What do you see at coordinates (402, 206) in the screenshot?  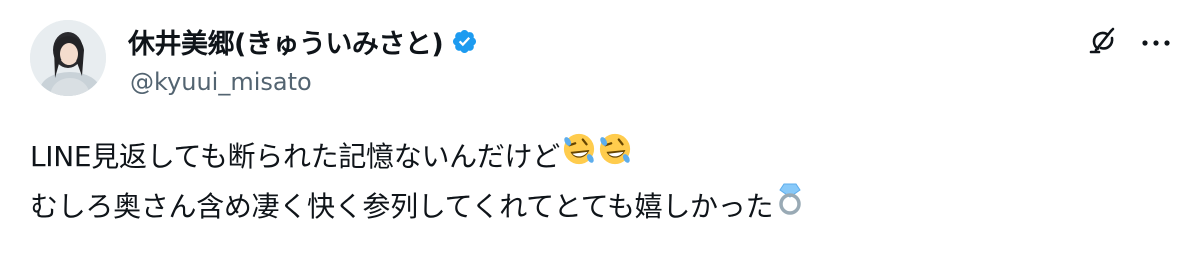 I see `tweet-line-2-text: むしろ奥さん含め凄く快く参列してくれてとても嬉しかった` at bounding box center [402, 206].